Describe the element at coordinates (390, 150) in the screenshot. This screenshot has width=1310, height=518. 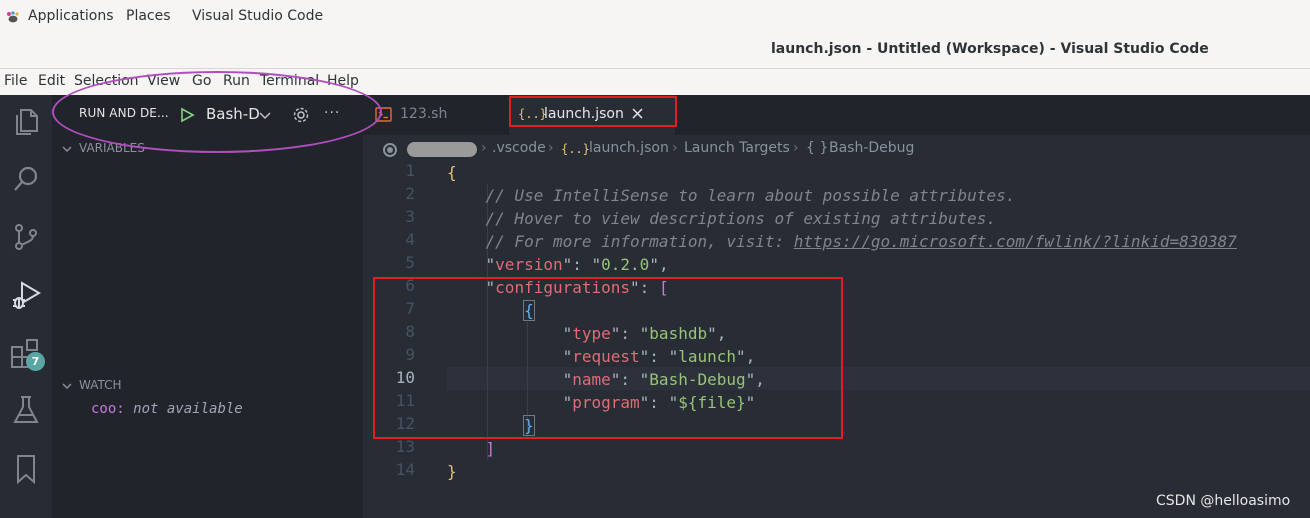
I see `folder-status-icon` at that location.